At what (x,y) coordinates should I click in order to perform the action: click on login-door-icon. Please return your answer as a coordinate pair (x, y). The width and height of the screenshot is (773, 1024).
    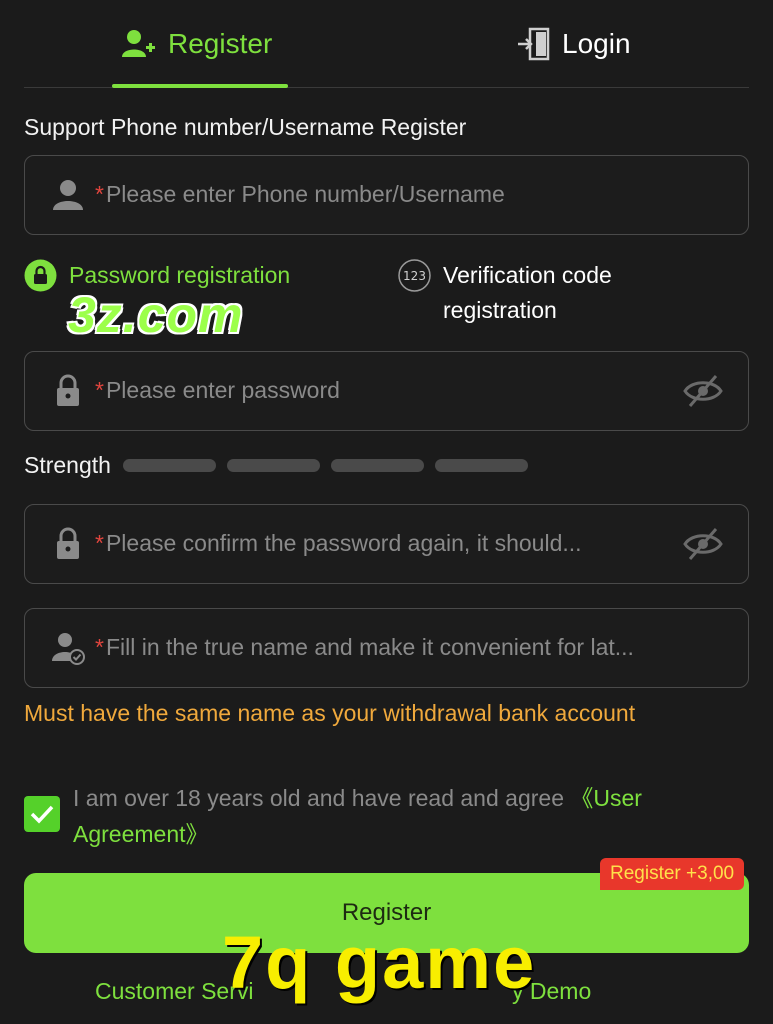
    Looking at the image, I should click on (534, 44).